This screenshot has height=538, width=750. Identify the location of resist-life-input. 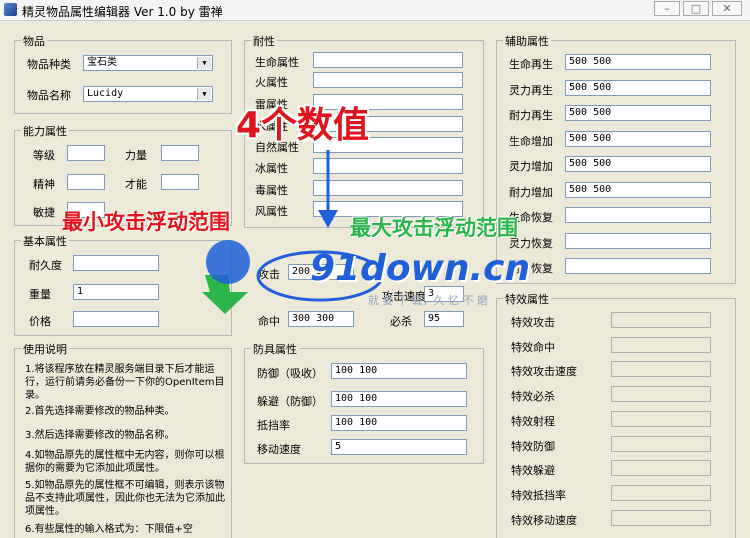
(388, 60).